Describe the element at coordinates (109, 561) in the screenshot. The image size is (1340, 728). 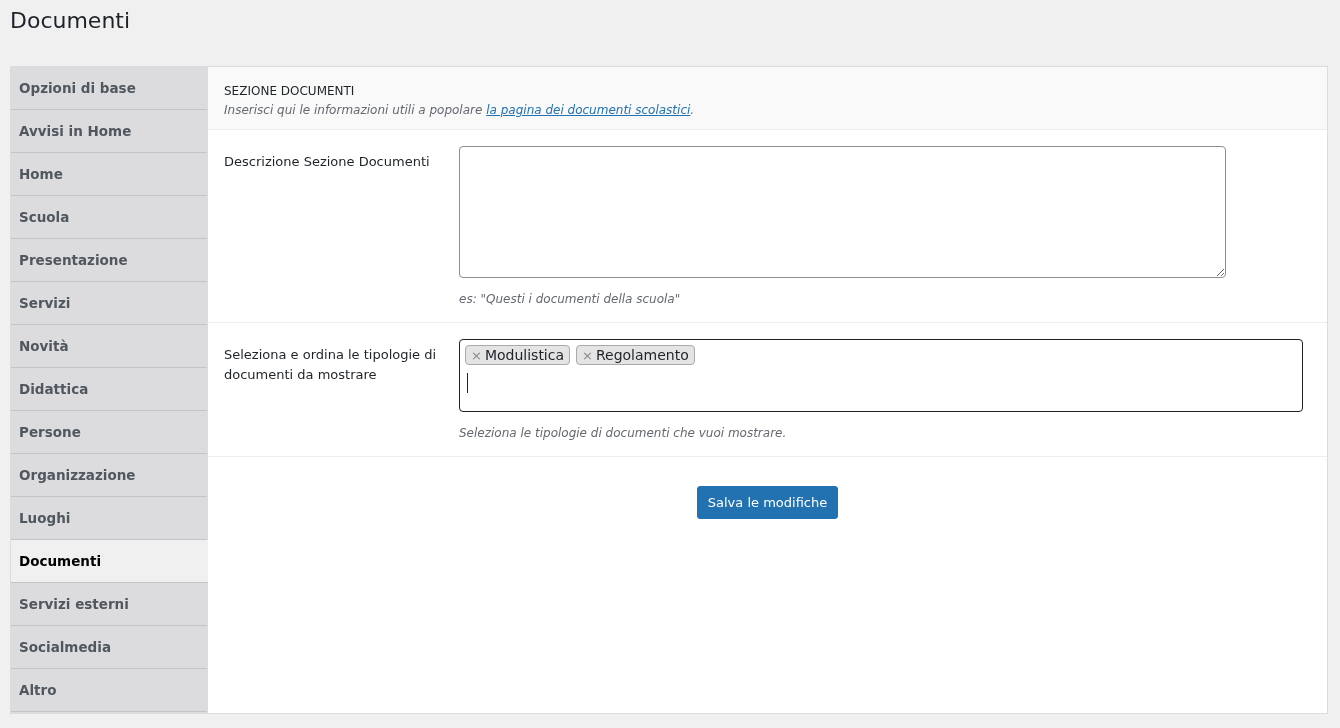
I see `sidebar-item: Documenti` at that location.